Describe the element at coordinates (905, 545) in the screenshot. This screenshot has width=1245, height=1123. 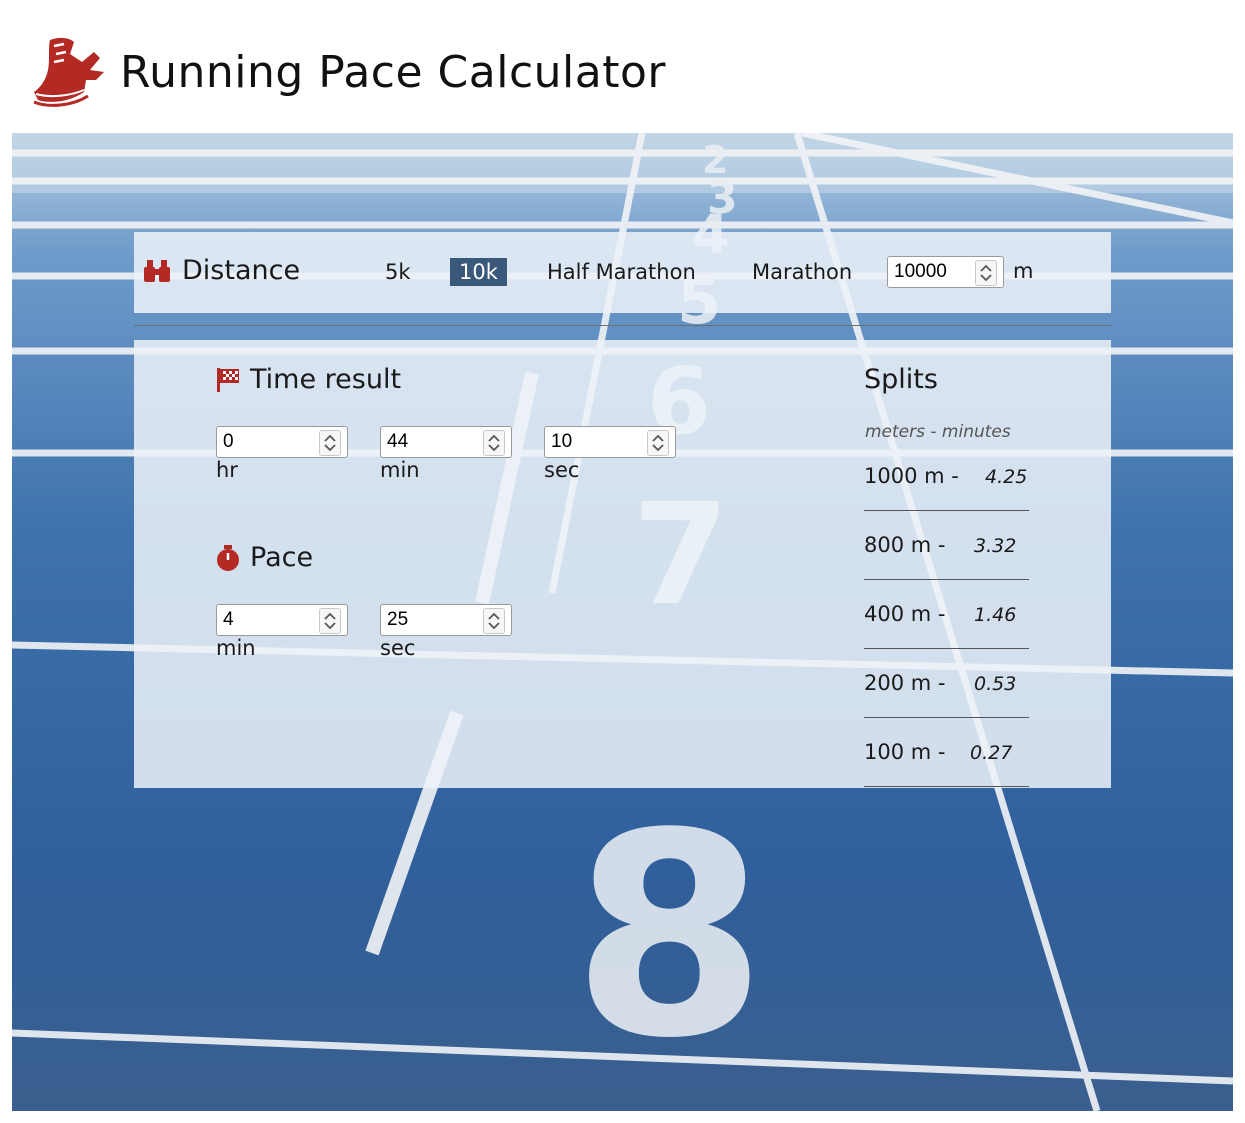
I see `split-distance: 800 m -` at that location.